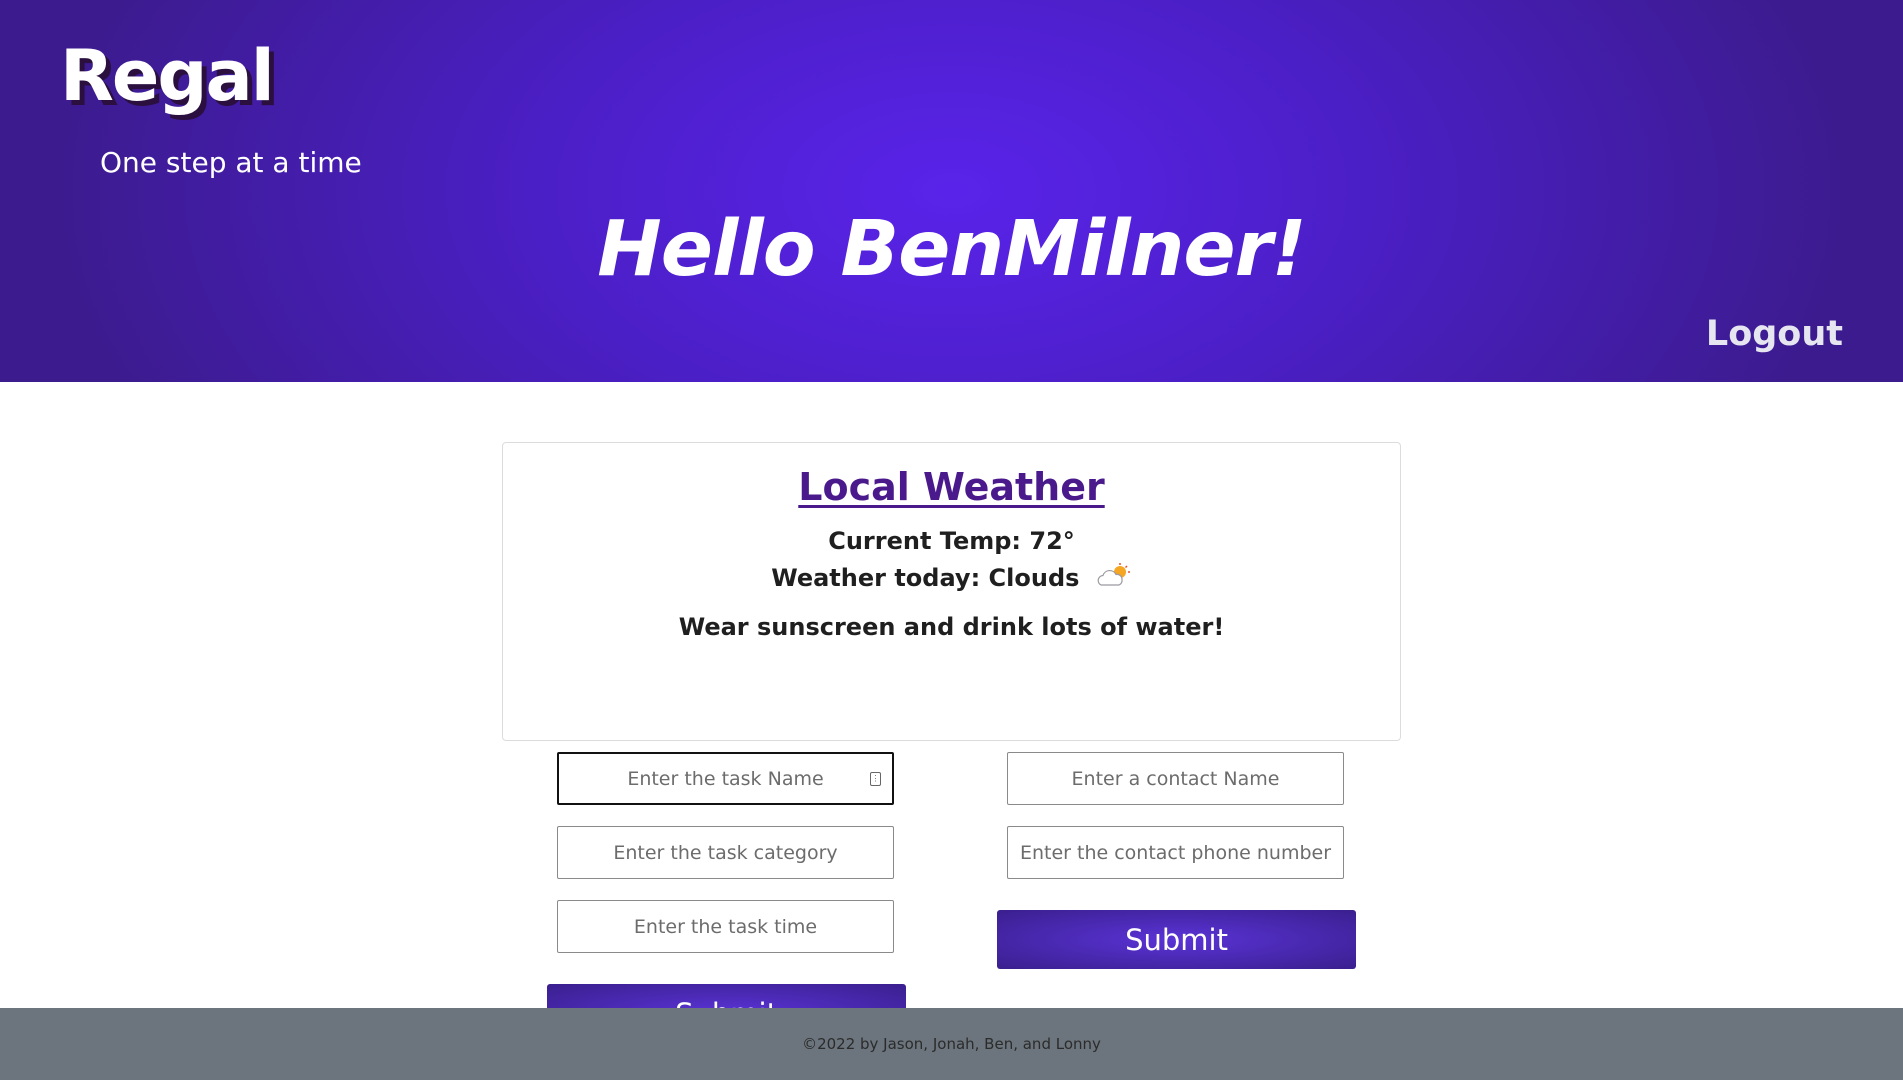 This screenshot has width=1903, height=1080. What do you see at coordinates (167, 76) in the screenshot?
I see `brand-logo: Regal` at bounding box center [167, 76].